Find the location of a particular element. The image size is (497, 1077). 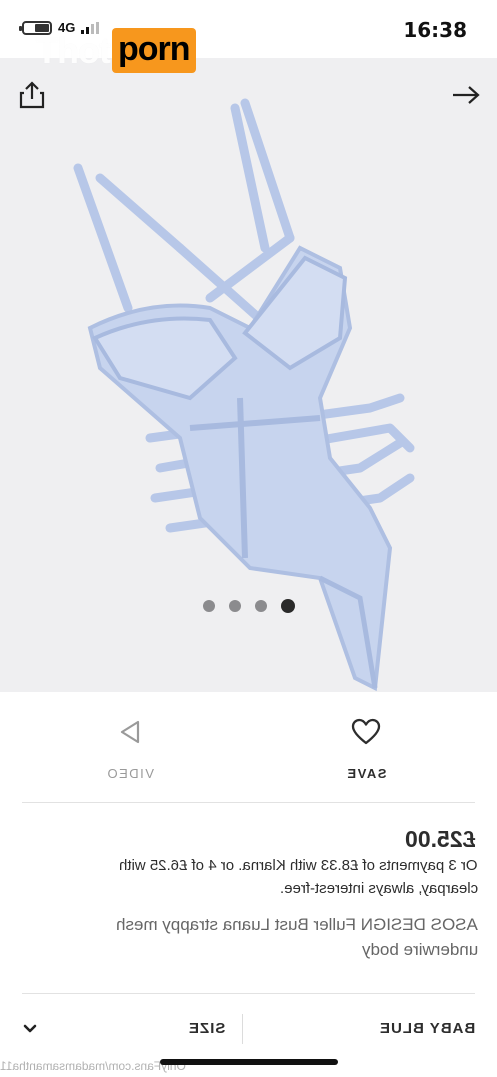

video-label: VIDEO is located at coordinates (130, 773).